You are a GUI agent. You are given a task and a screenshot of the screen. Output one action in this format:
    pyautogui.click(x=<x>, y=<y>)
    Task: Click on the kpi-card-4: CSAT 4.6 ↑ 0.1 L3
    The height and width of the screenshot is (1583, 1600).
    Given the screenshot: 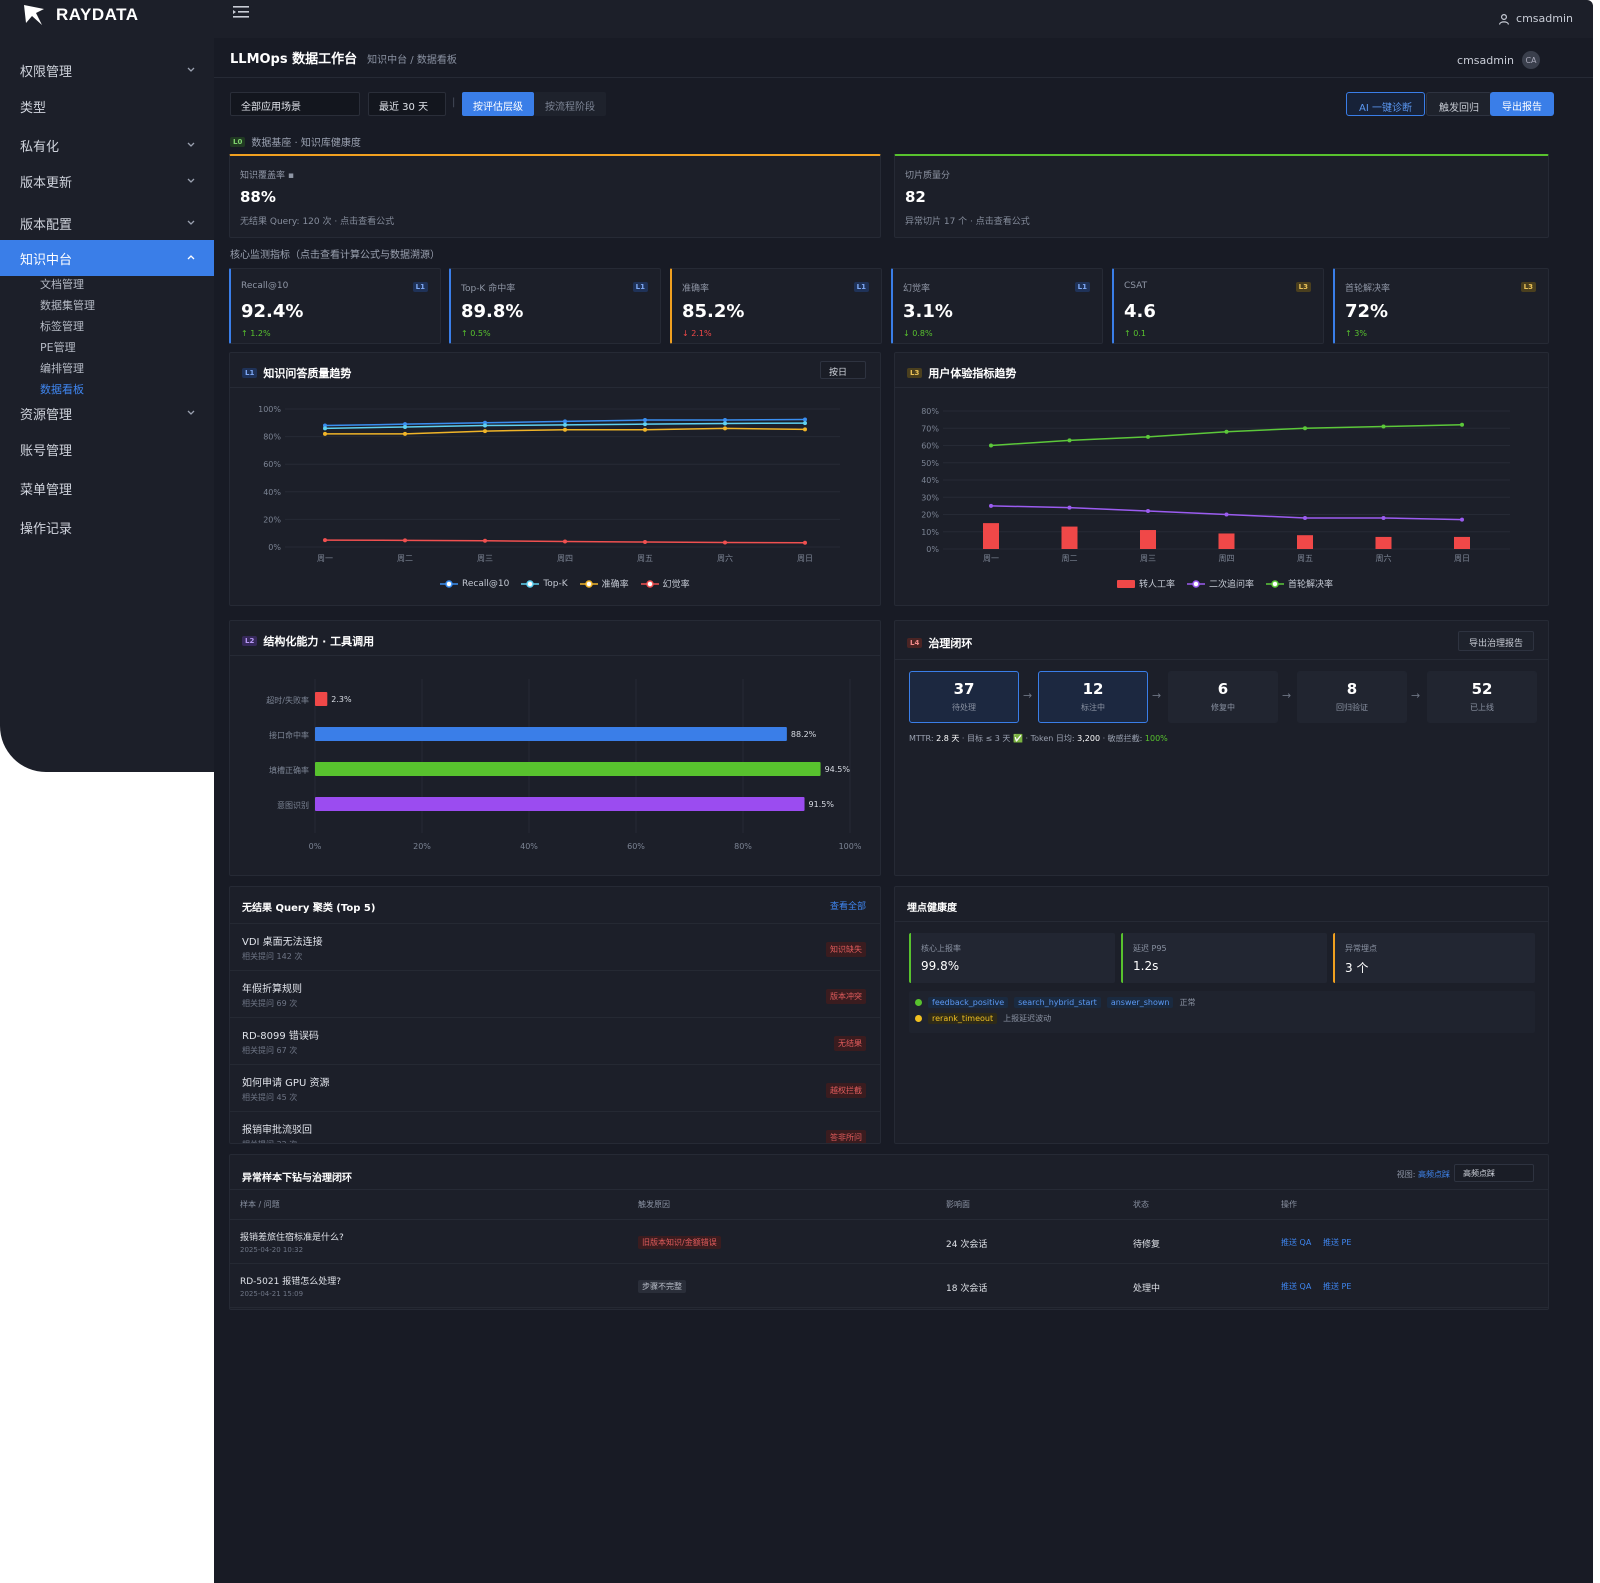 What is the action you would take?
    pyautogui.click(x=1218, y=306)
    